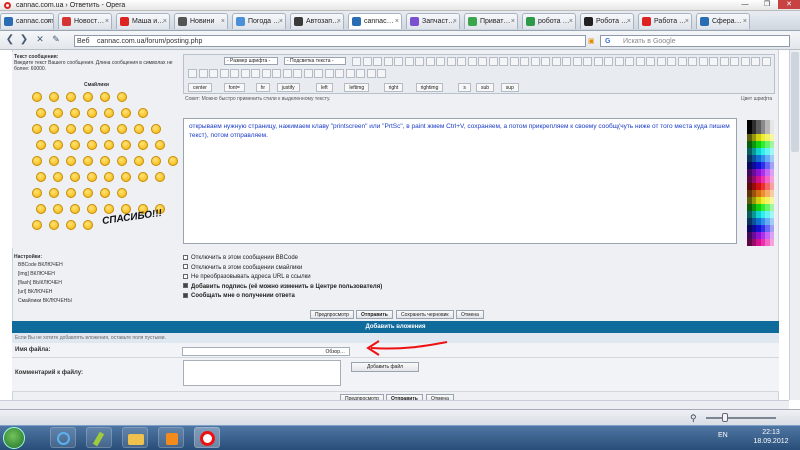  I want to click on url-field: Веб cannac.com.ua/forum/posting.php, so click(330, 41).